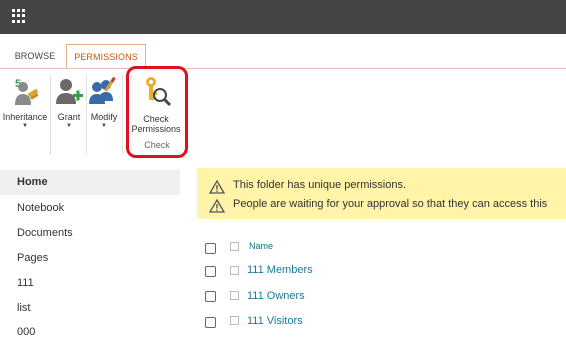  I want to click on nav-item-notebook: Notebook, so click(90, 208).